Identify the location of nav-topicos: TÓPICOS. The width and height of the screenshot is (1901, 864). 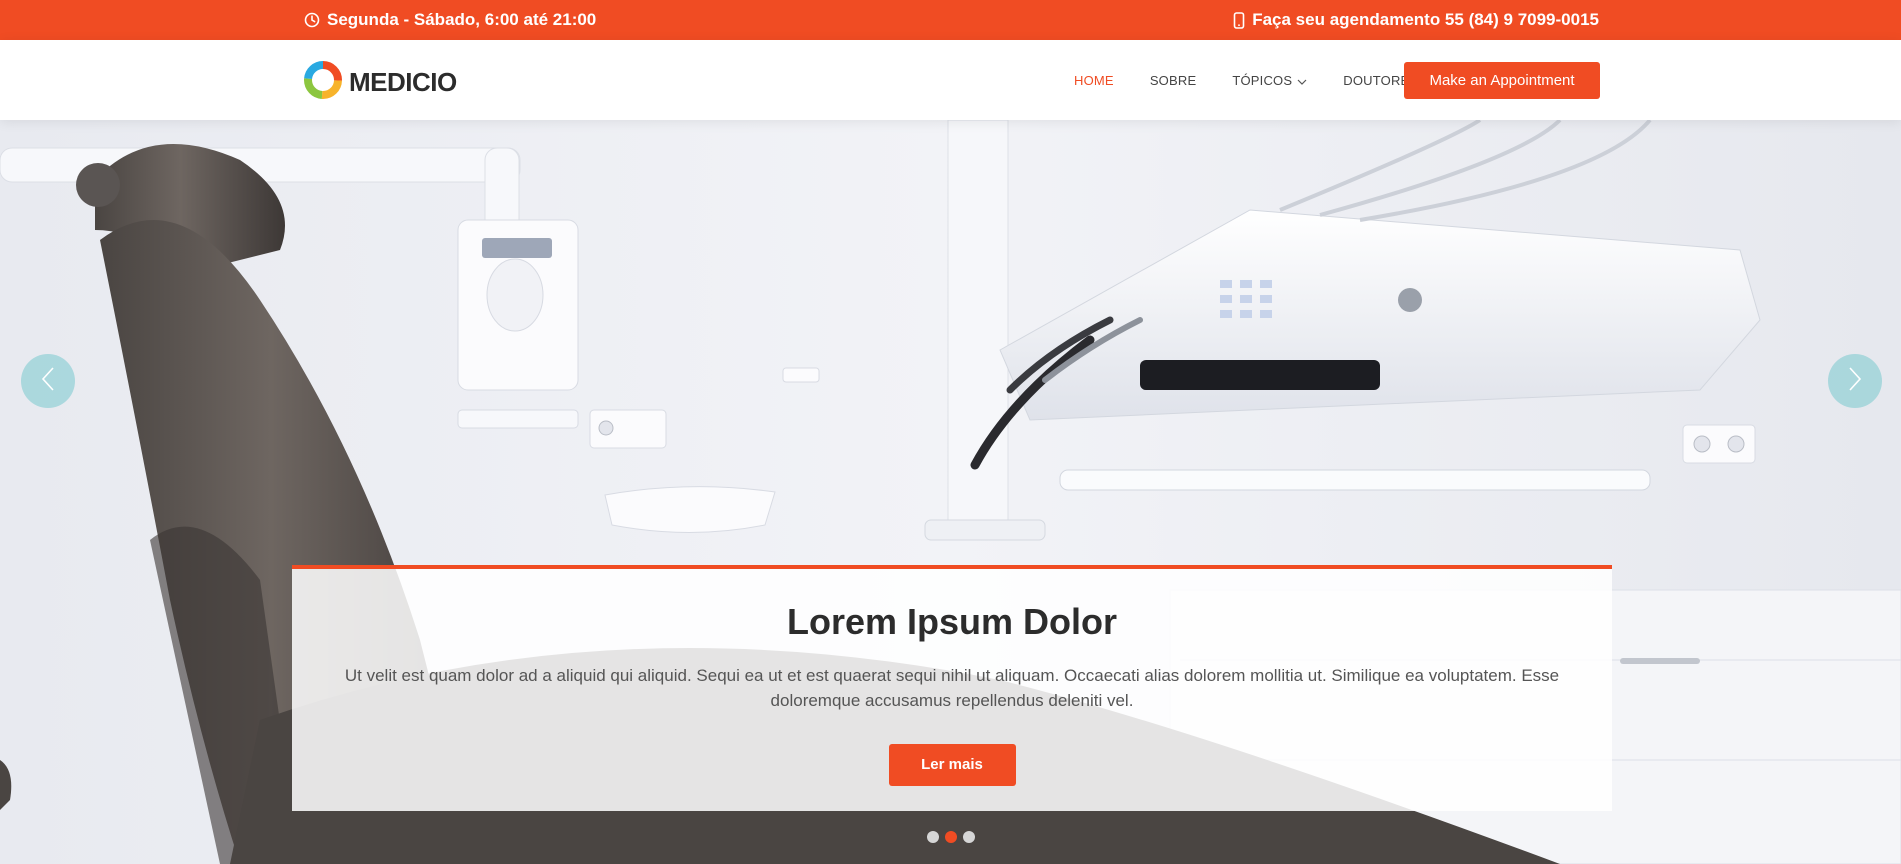
(1269, 80).